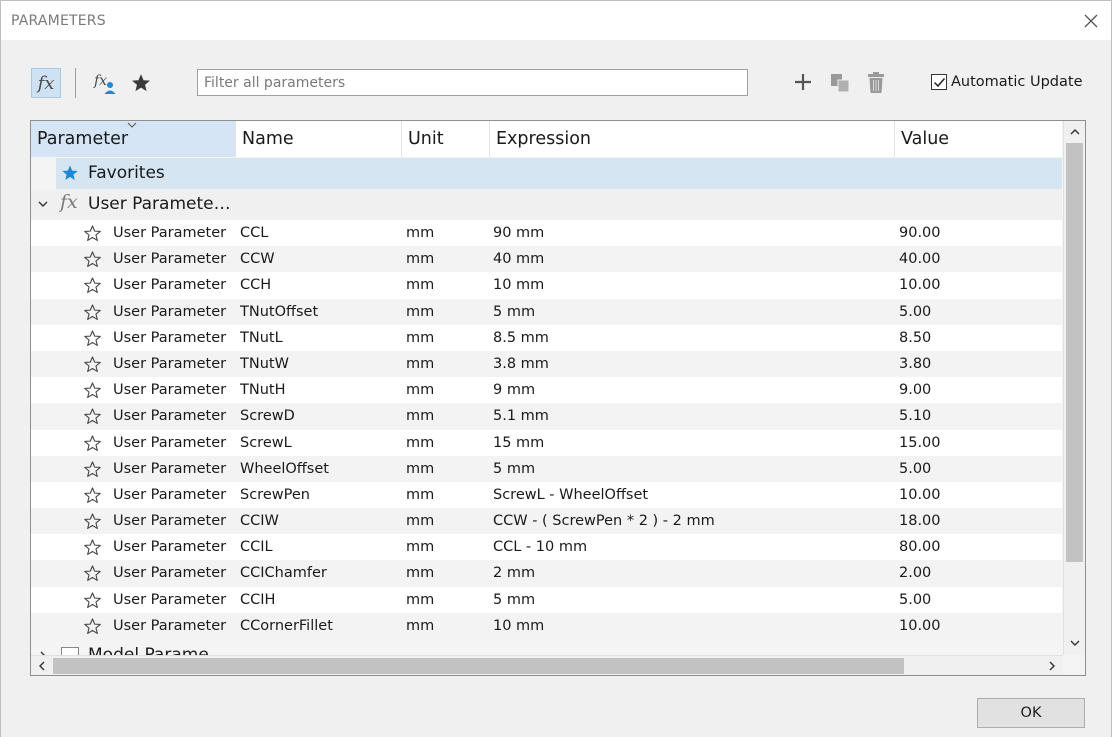 This screenshot has width=1112, height=737. Describe the element at coordinates (141, 83) in the screenshot. I see `favorites-button` at that location.